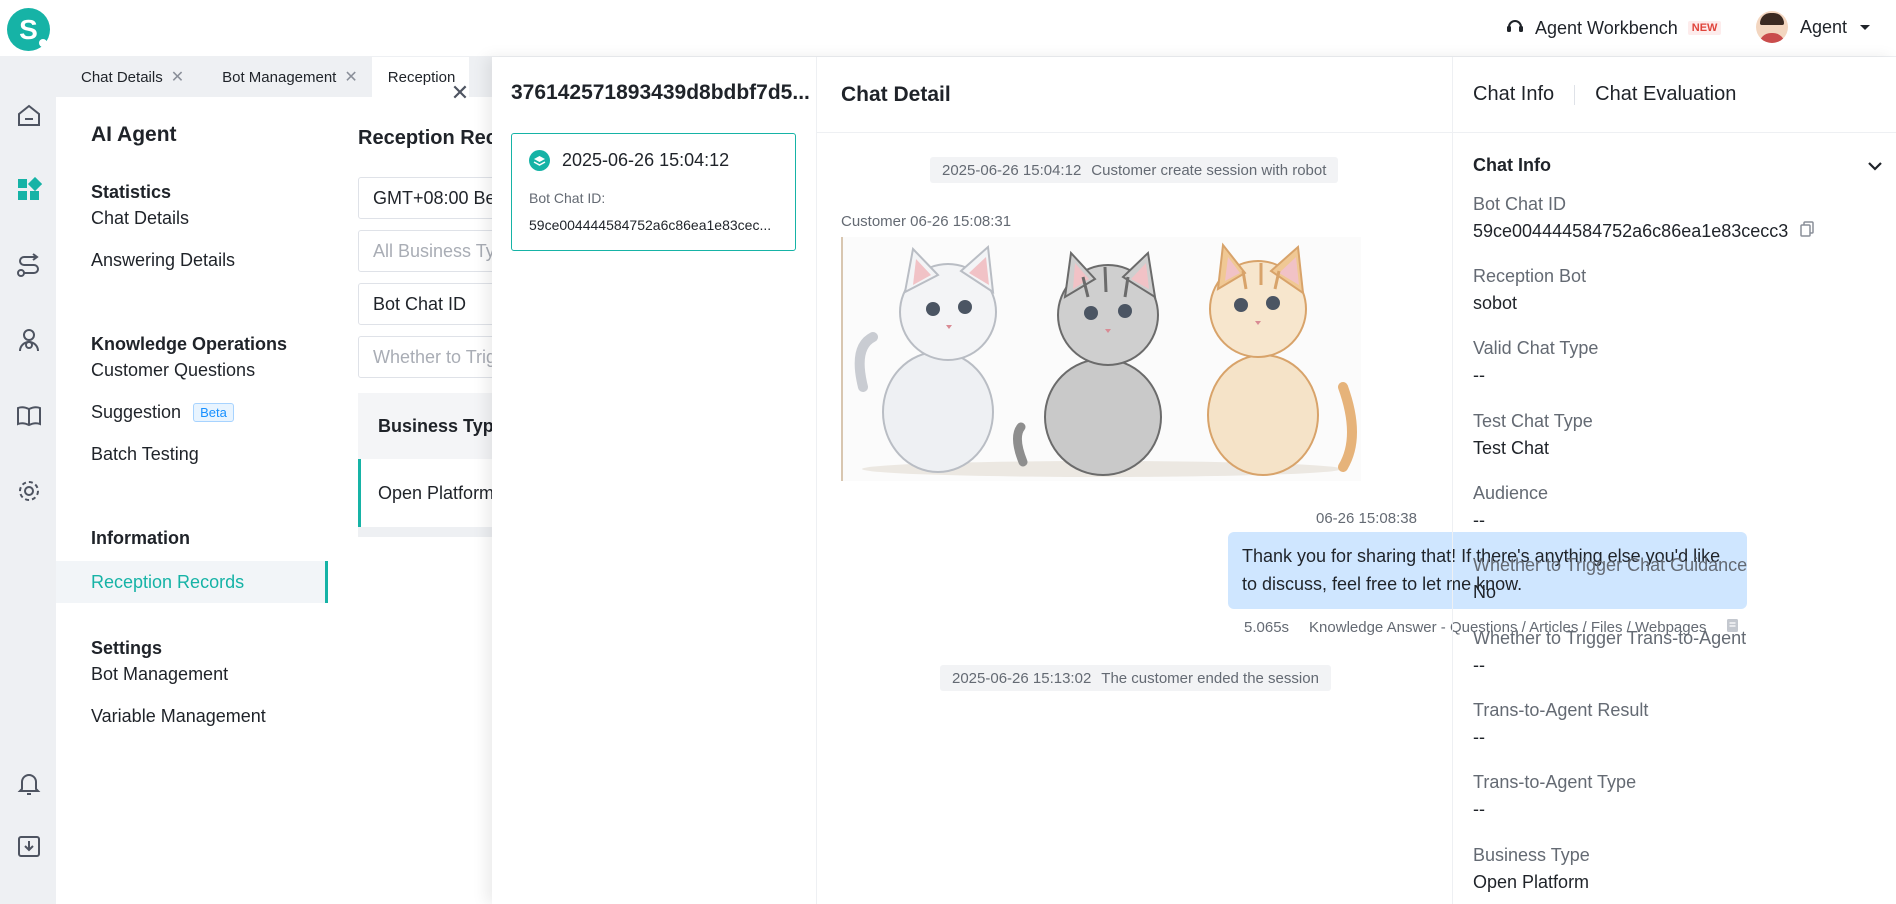 The image size is (1896, 904). Describe the element at coordinates (29, 340) in the screenshot. I see `user-icon` at that location.